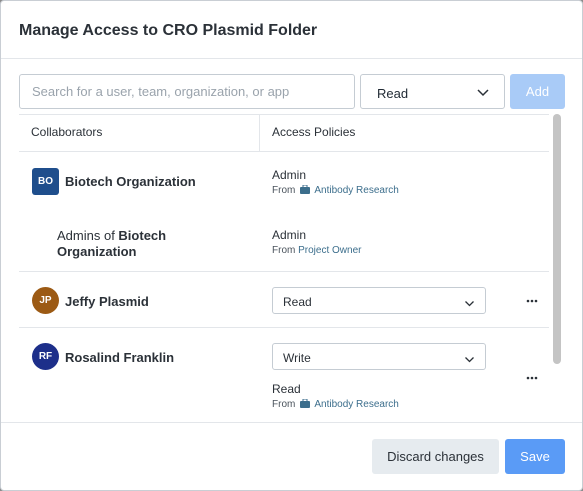 This screenshot has height=491, width=583. I want to click on discard-changes-button: Discard changes, so click(435, 456).